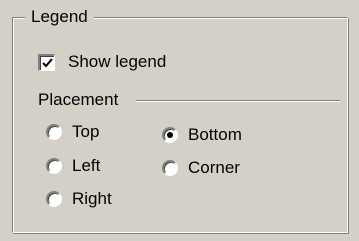 The width and height of the screenshot is (359, 241). I want to click on show-legend-checkbox, so click(46, 62).